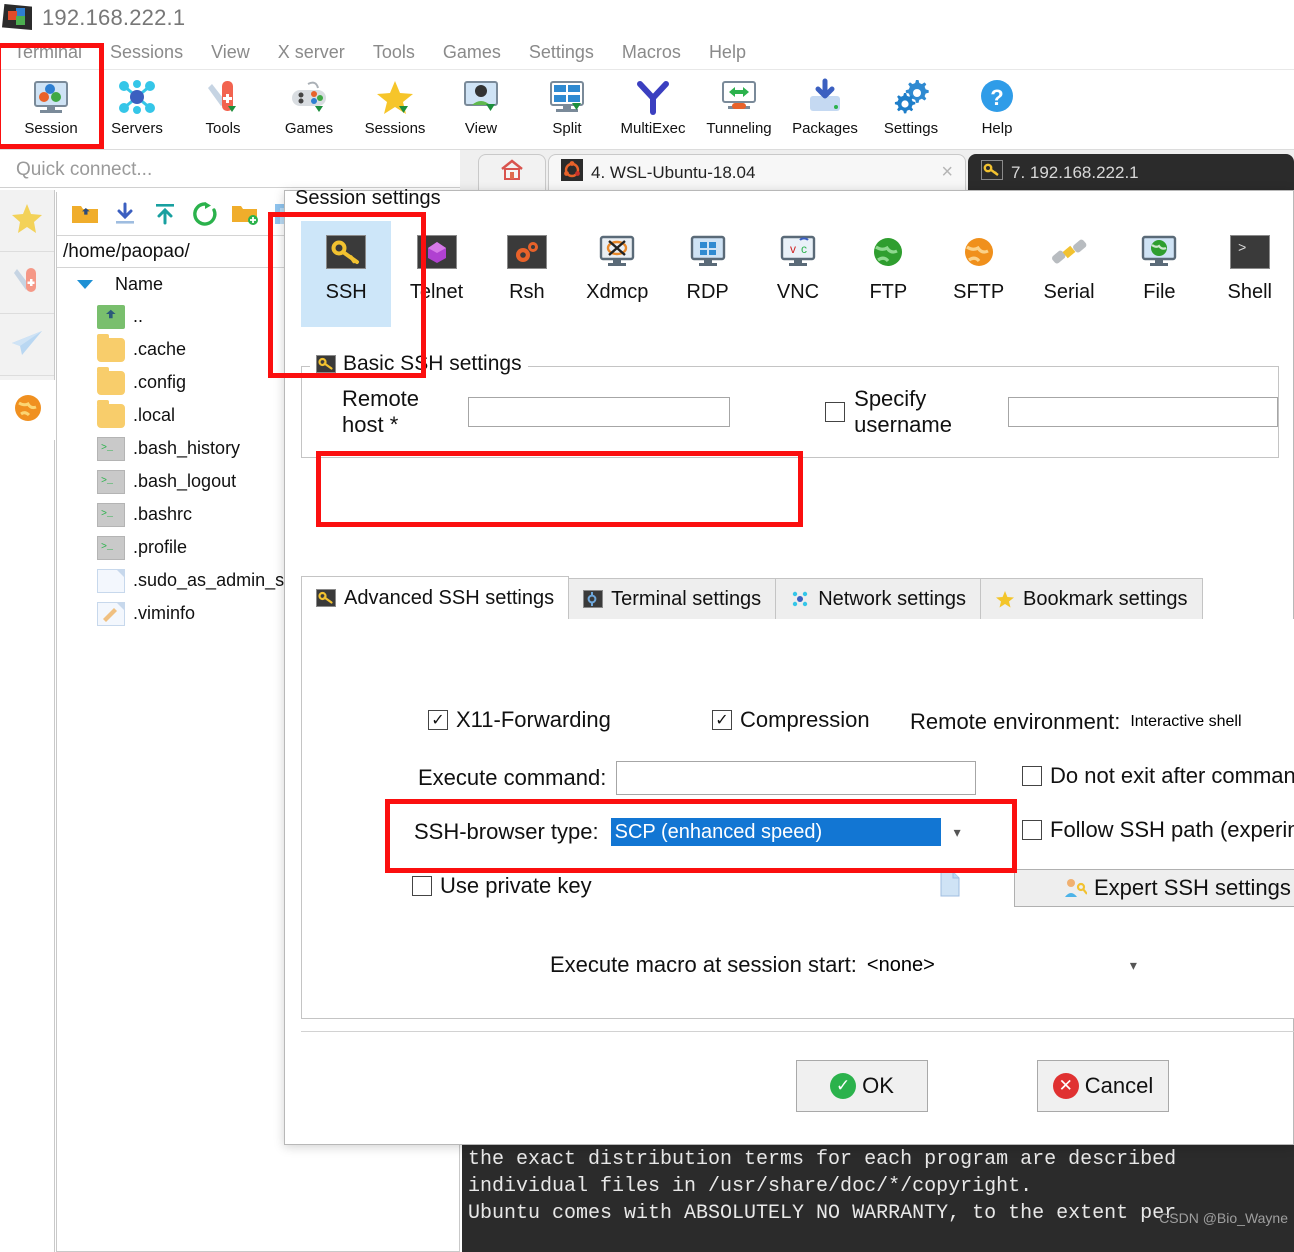 This screenshot has width=1294, height=1252. I want to click on rdp-icon, so click(708, 252).